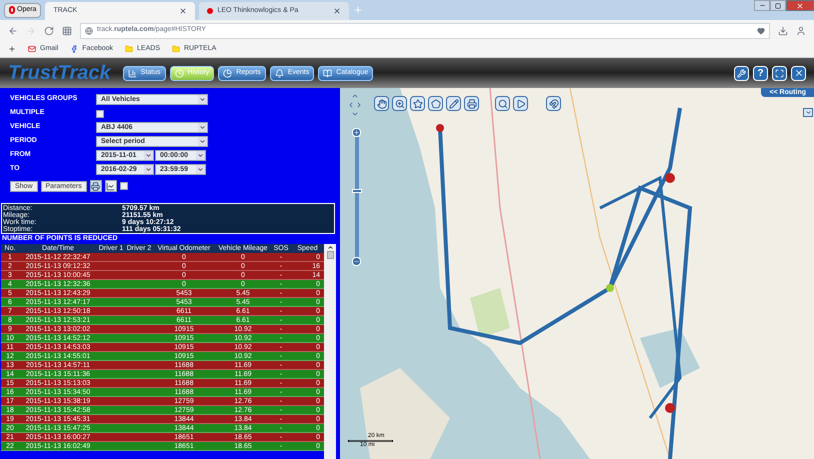 The width and height of the screenshot is (814, 459). What do you see at coordinates (89, 30) in the screenshot?
I see `globe-icon` at bounding box center [89, 30].